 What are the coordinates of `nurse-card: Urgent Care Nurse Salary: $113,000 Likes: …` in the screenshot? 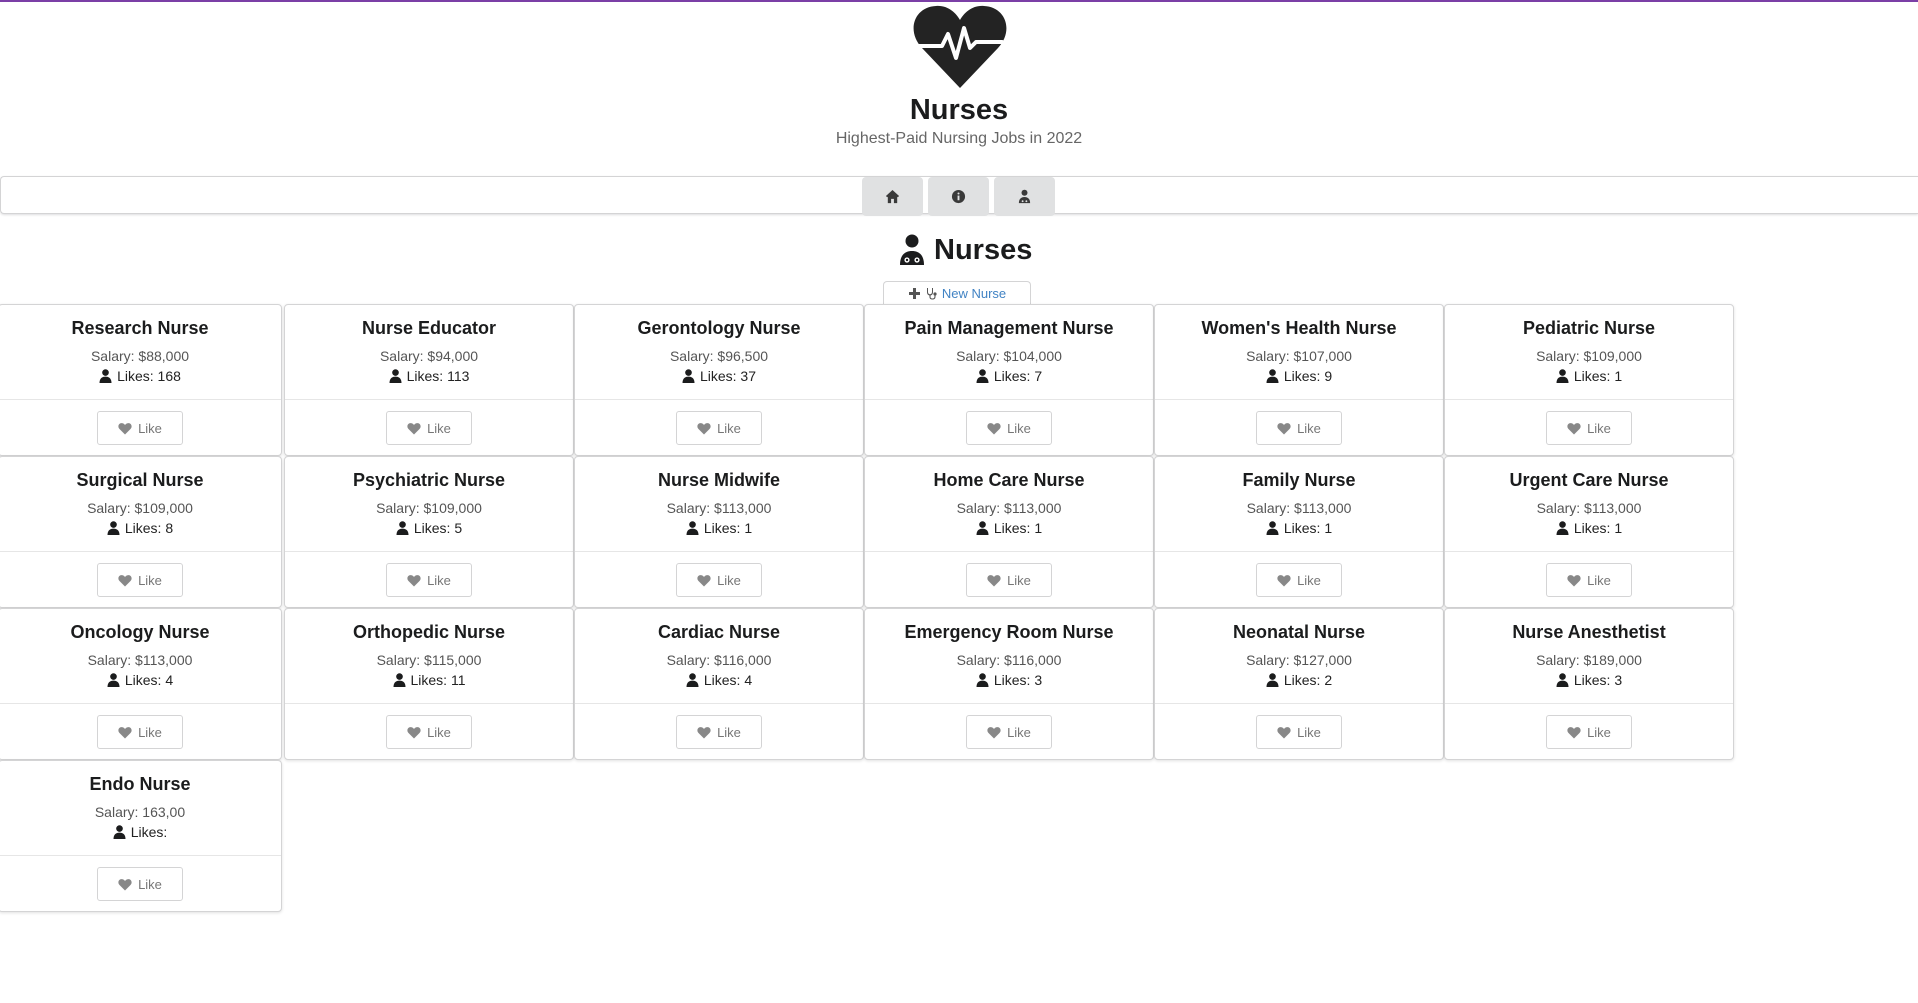 It's located at (1589, 532).